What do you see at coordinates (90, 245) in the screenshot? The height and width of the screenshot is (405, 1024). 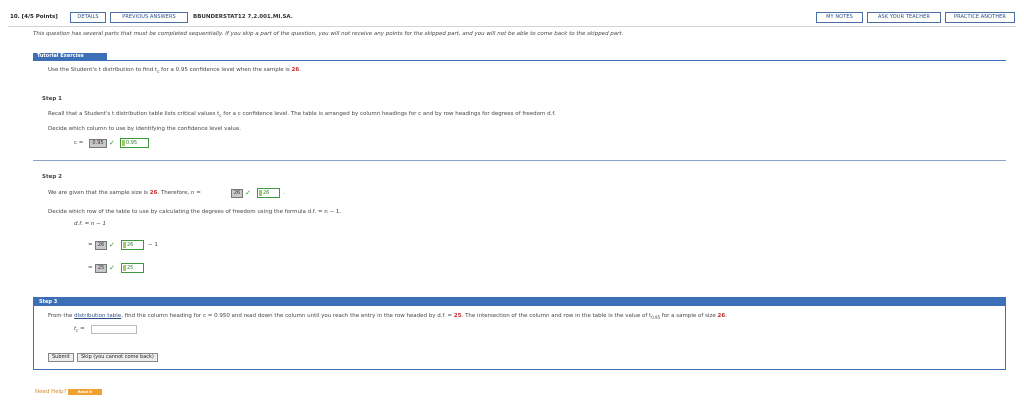 I see `eq-sign: =` at bounding box center [90, 245].